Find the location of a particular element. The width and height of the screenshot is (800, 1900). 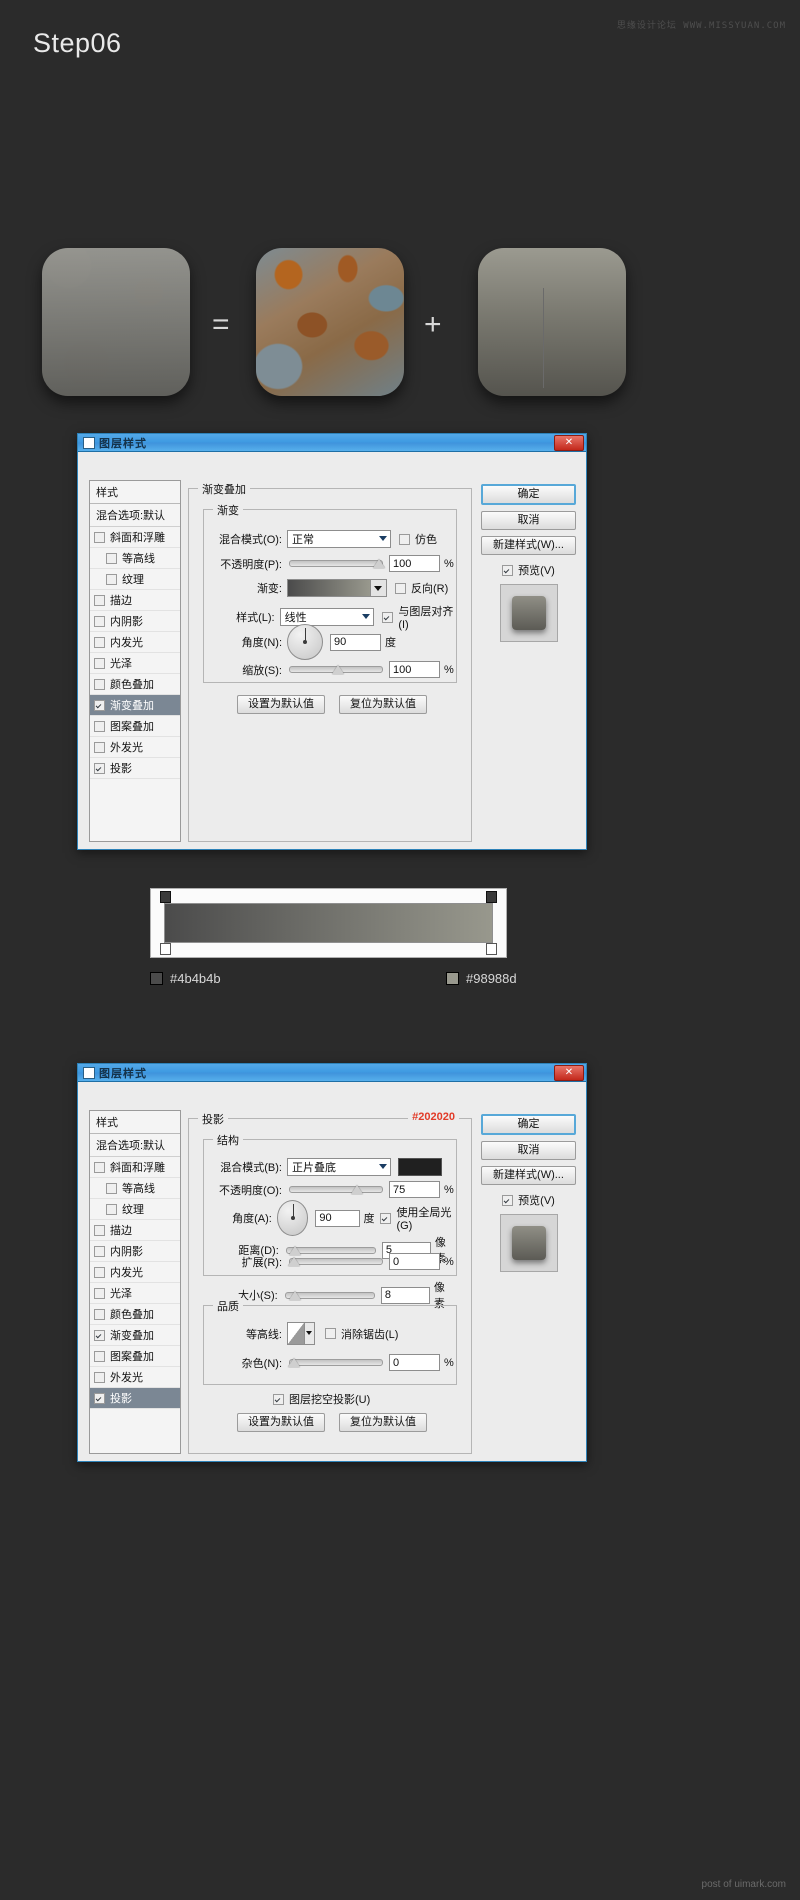

opacity-slider is located at coordinates (337, 563).